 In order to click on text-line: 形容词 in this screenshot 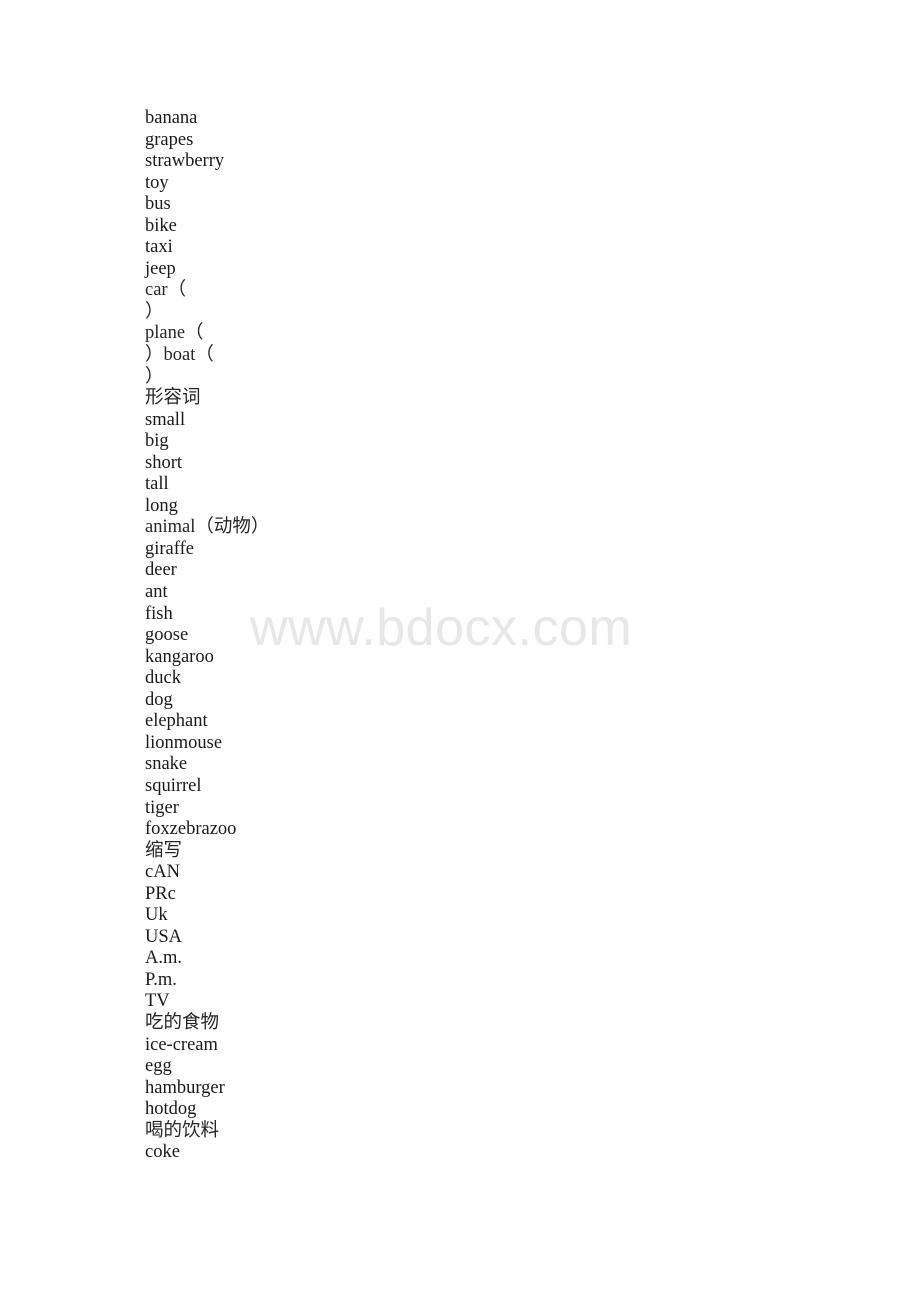, I will do `click(173, 398)`.